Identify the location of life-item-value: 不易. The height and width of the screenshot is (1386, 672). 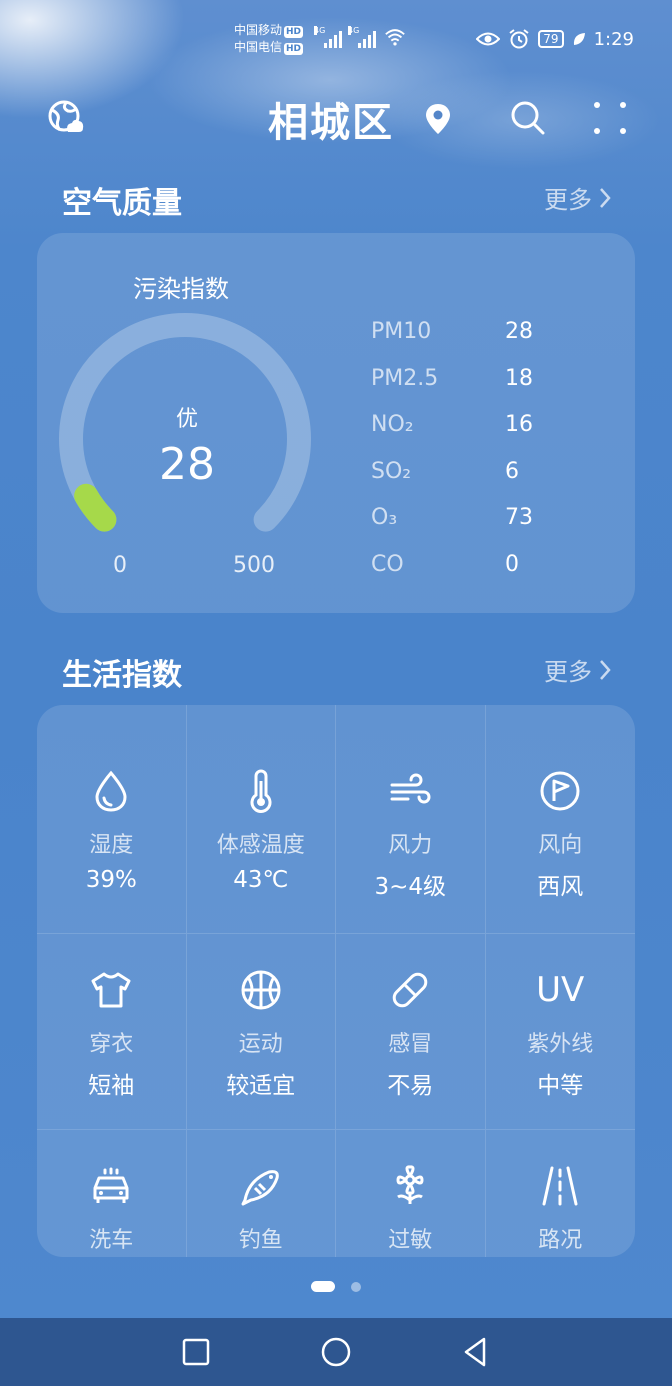
(410, 1086).